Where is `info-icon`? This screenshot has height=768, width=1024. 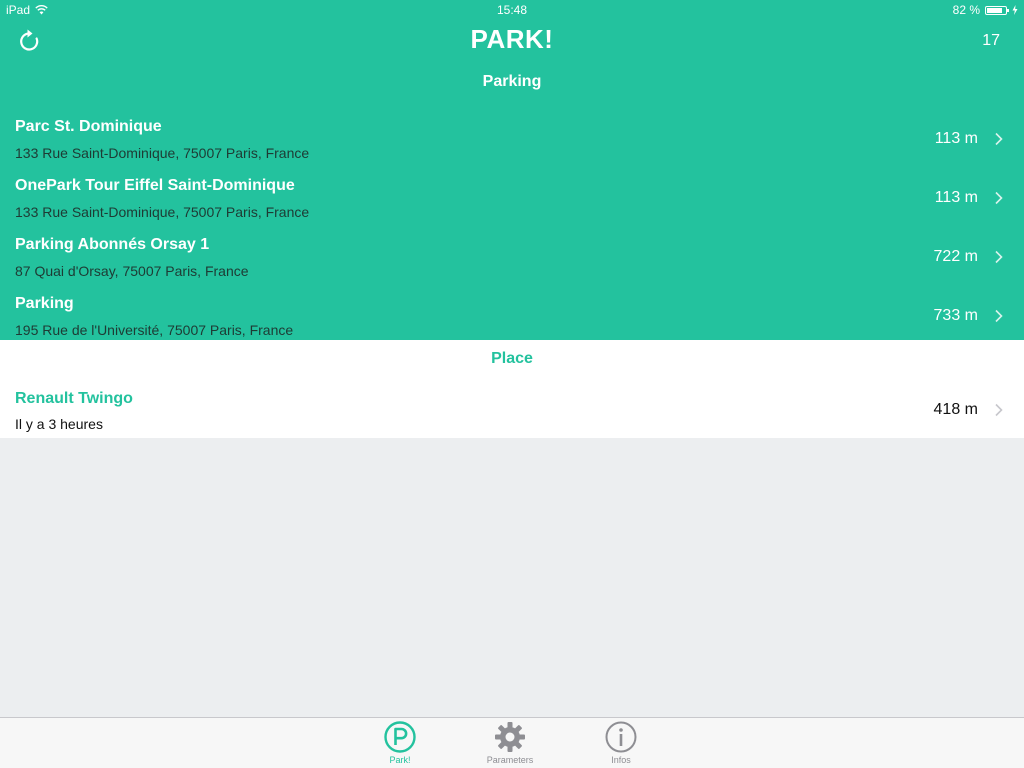
info-icon is located at coordinates (621, 737).